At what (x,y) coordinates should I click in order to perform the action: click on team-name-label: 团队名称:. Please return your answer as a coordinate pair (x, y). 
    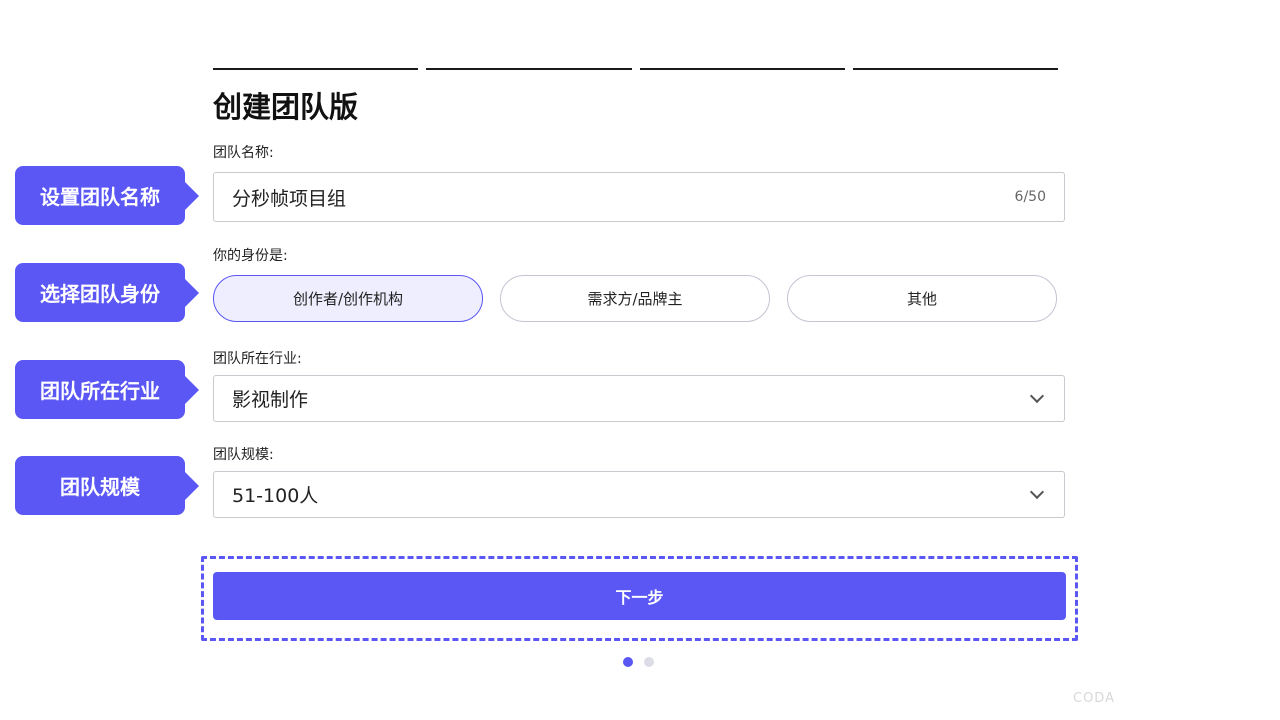
    Looking at the image, I should click on (243, 153).